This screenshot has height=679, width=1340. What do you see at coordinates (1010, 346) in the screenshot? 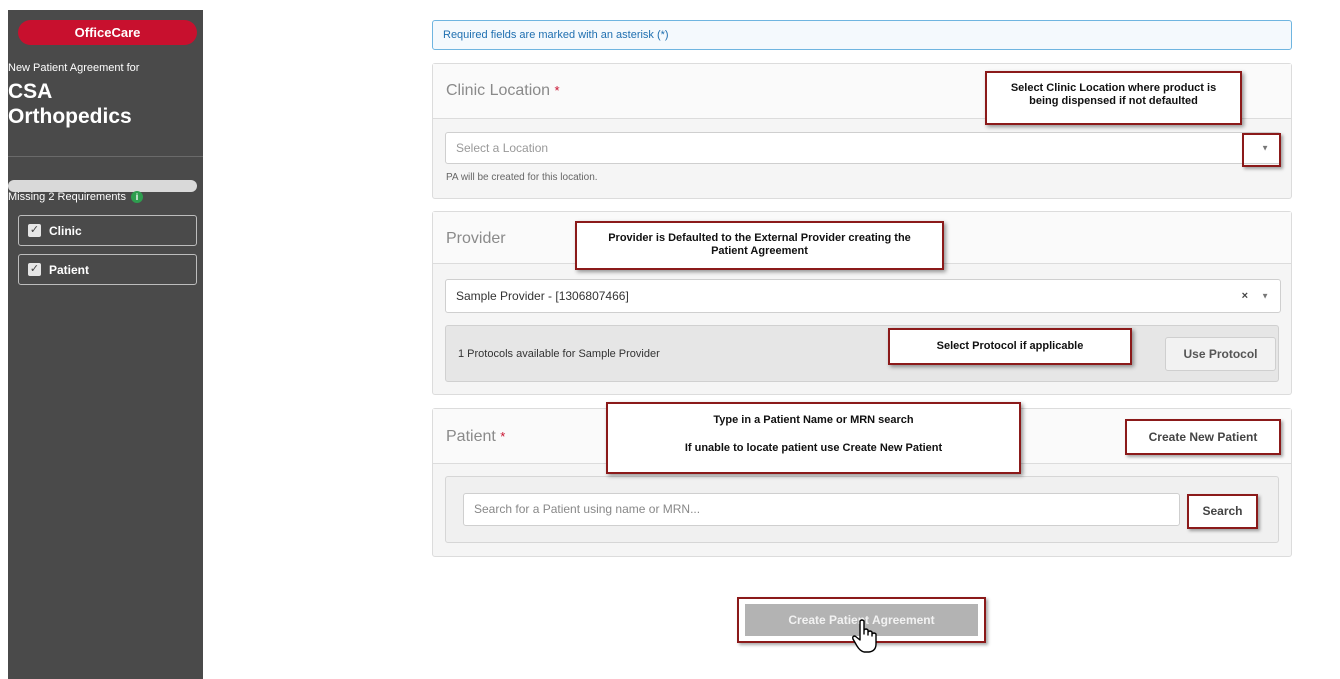
I see `protocol-annotation: Select Protocol if applicable` at bounding box center [1010, 346].